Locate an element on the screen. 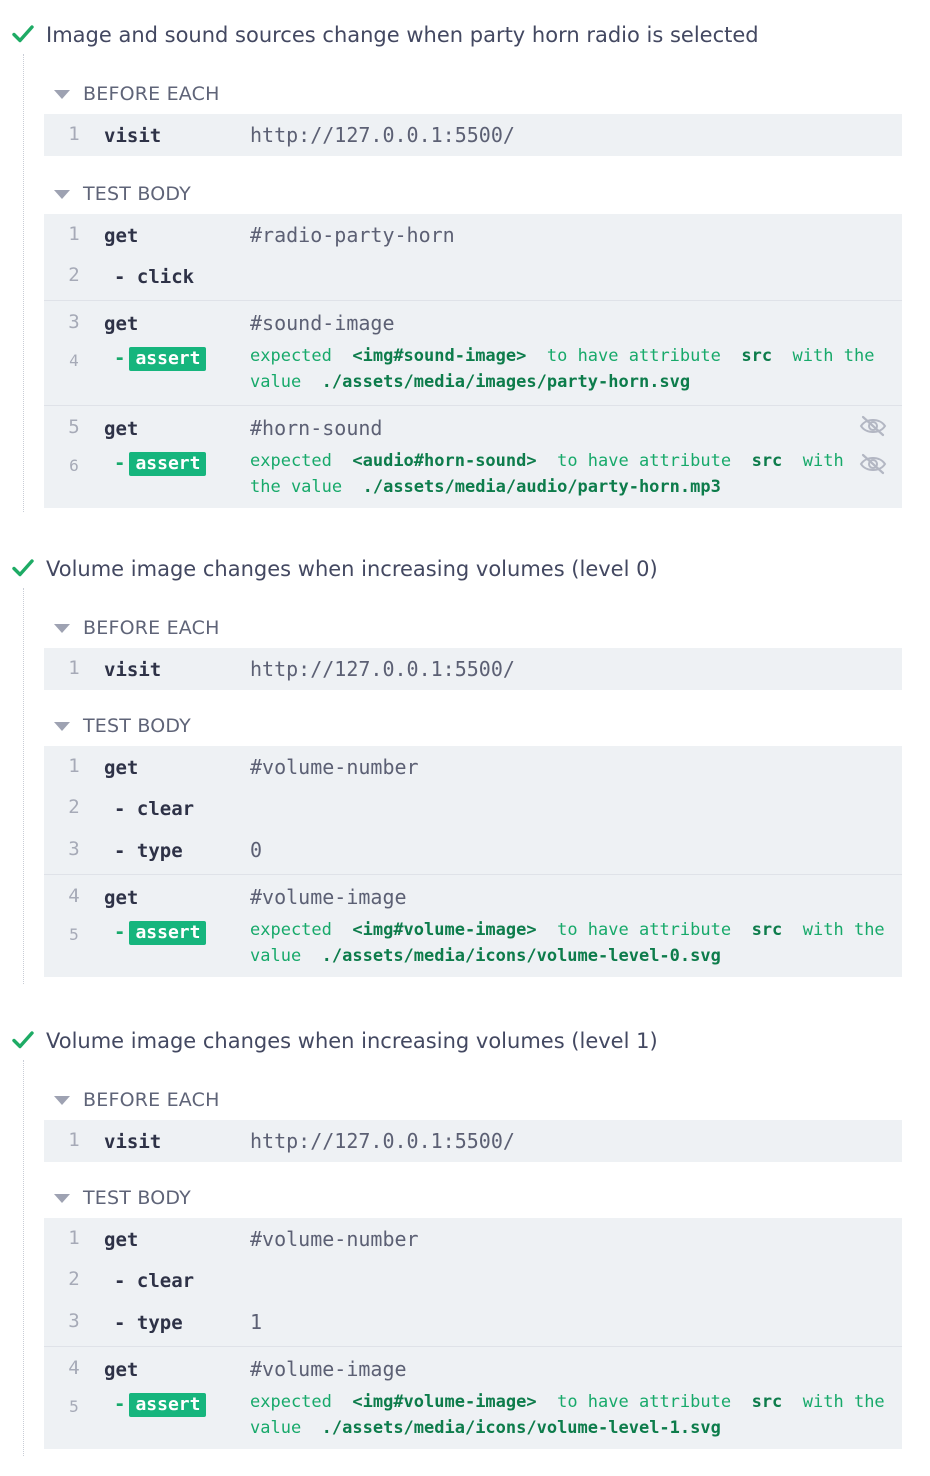  command-name-wrap: - clear is located at coordinates (154, 809).